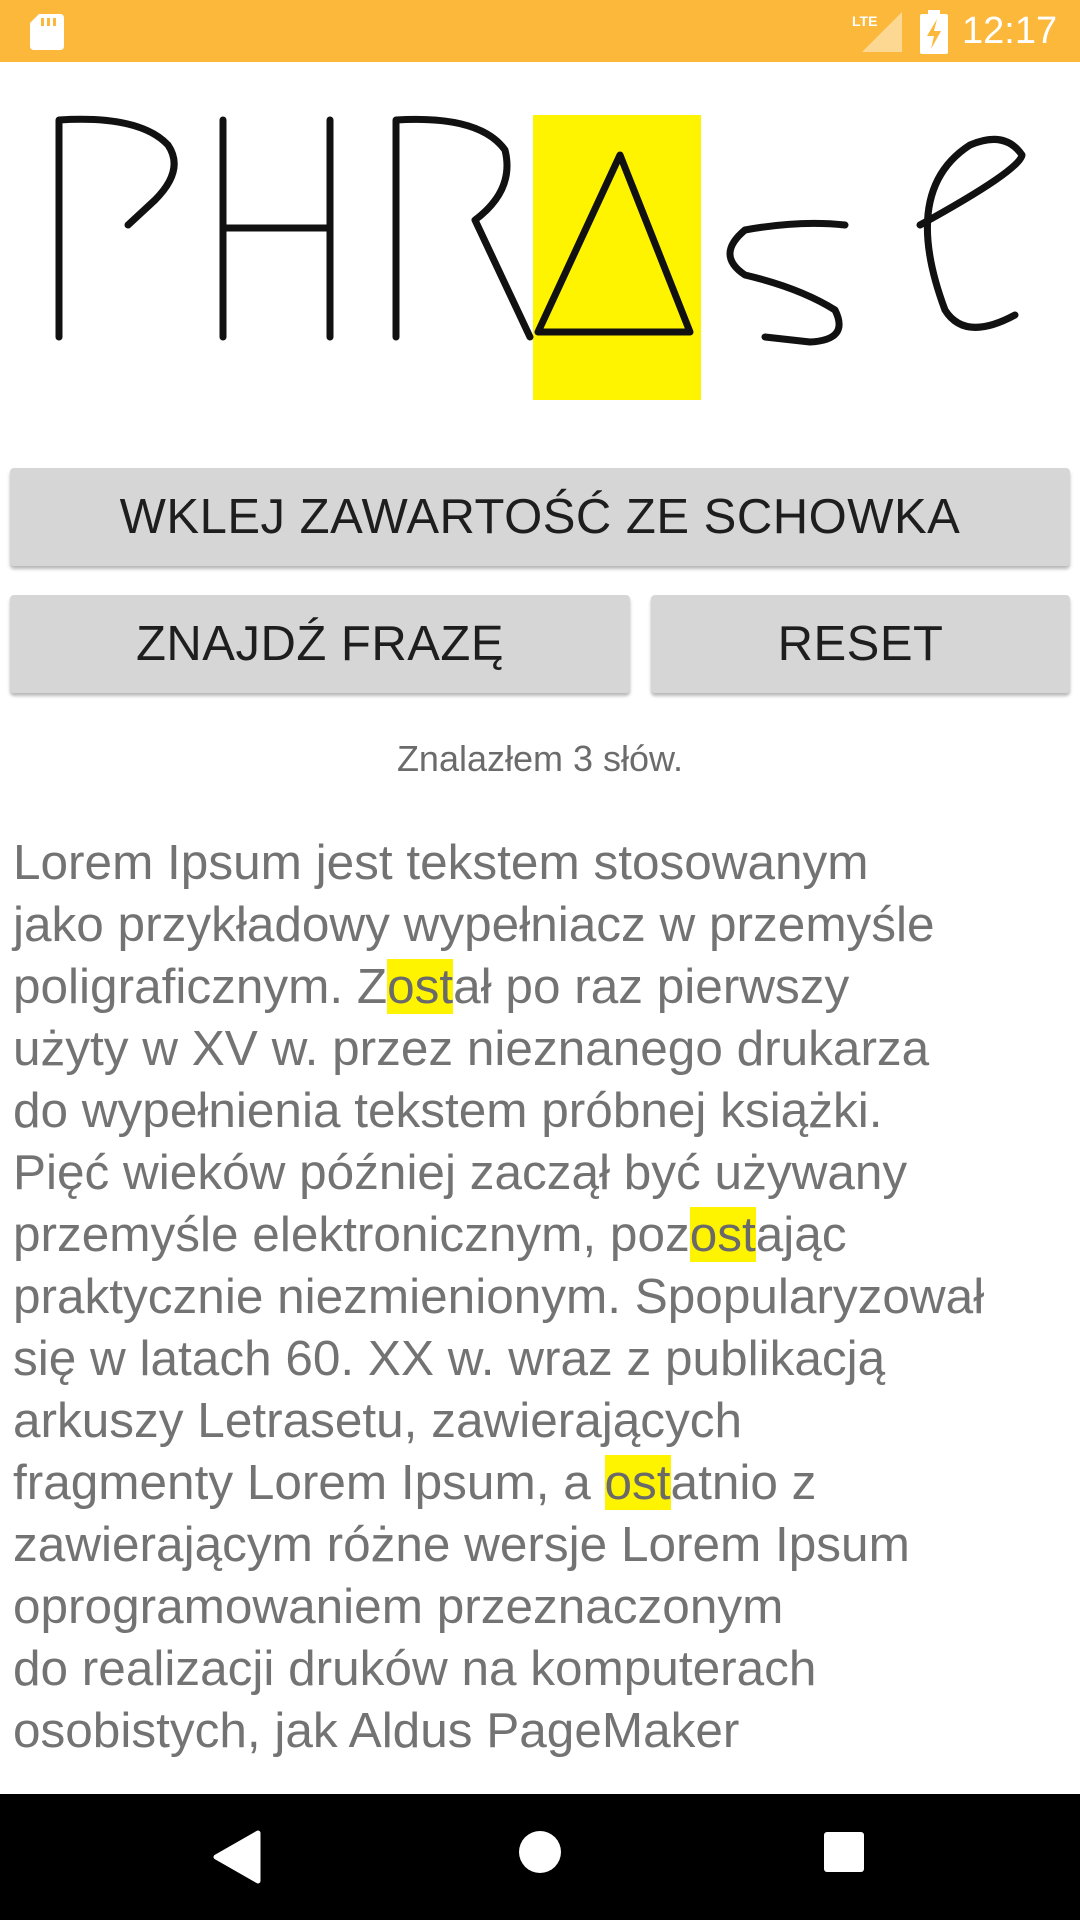  Describe the element at coordinates (540, 758) in the screenshot. I see `result-message: Znalazłem 3 słów.` at that location.